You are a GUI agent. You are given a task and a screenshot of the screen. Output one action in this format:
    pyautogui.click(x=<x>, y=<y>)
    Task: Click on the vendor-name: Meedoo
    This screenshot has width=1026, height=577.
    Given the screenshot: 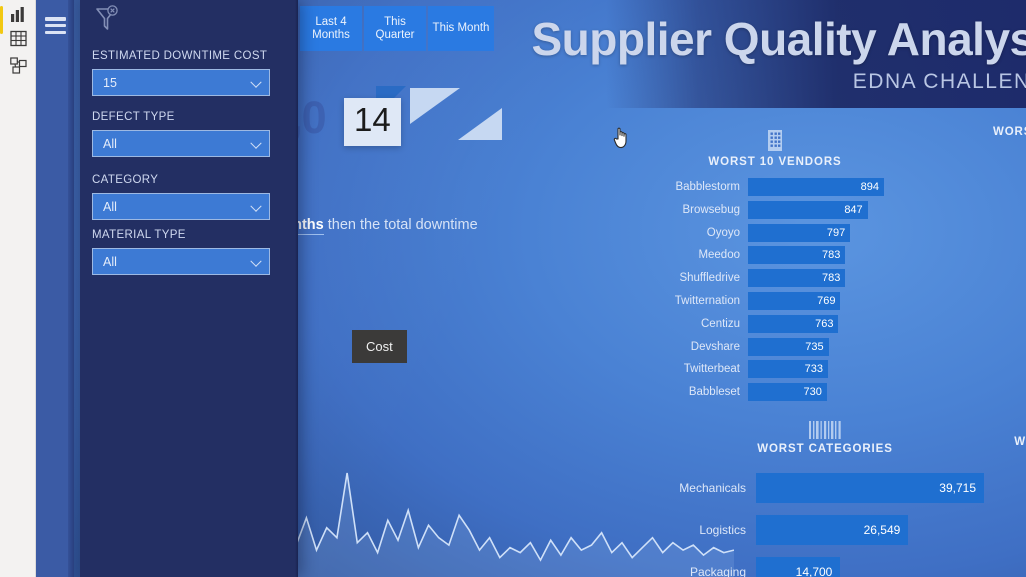 What is the action you would take?
    pyautogui.click(x=719, y=255)
    